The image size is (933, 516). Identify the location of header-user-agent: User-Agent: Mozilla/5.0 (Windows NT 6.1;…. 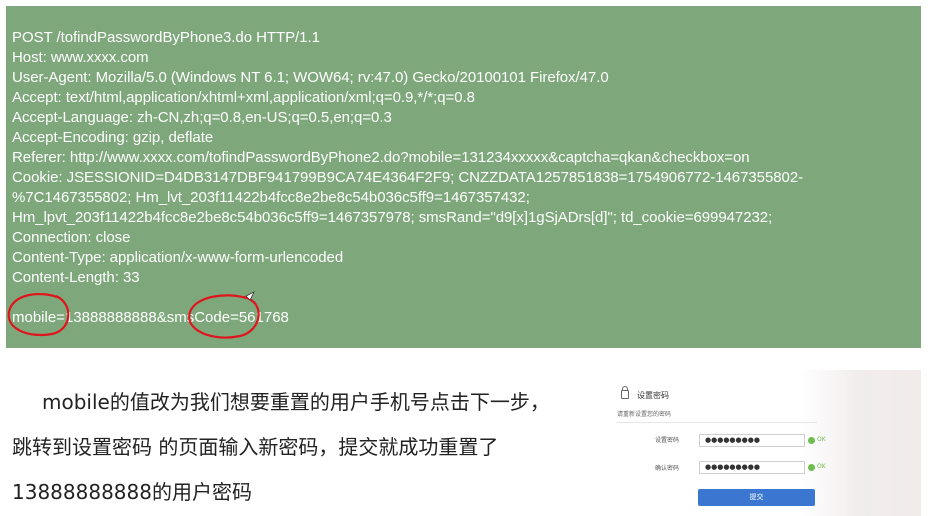
(310, 77).